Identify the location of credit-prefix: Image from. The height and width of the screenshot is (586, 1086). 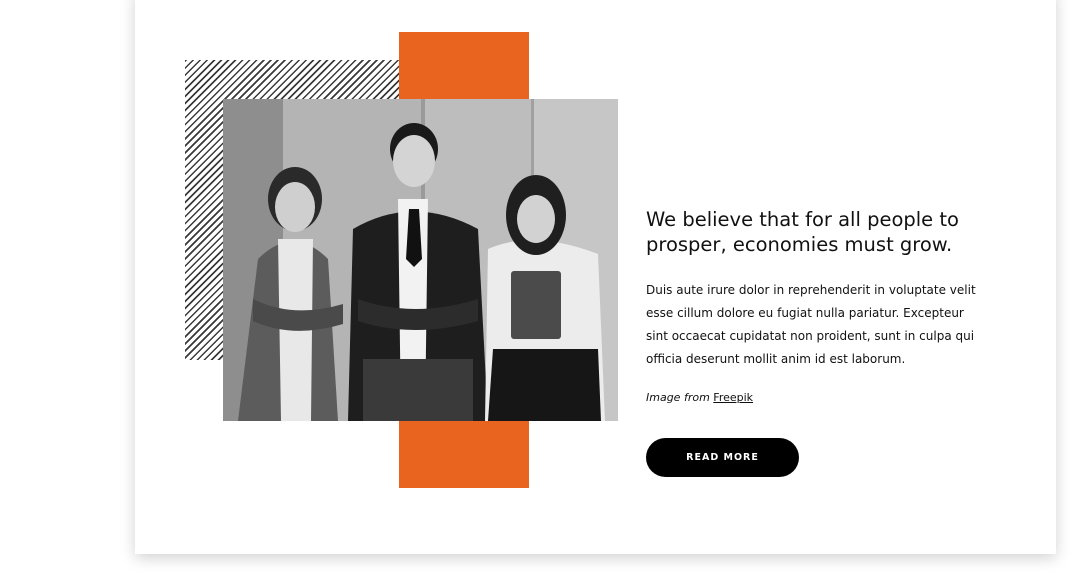
(678, 397).